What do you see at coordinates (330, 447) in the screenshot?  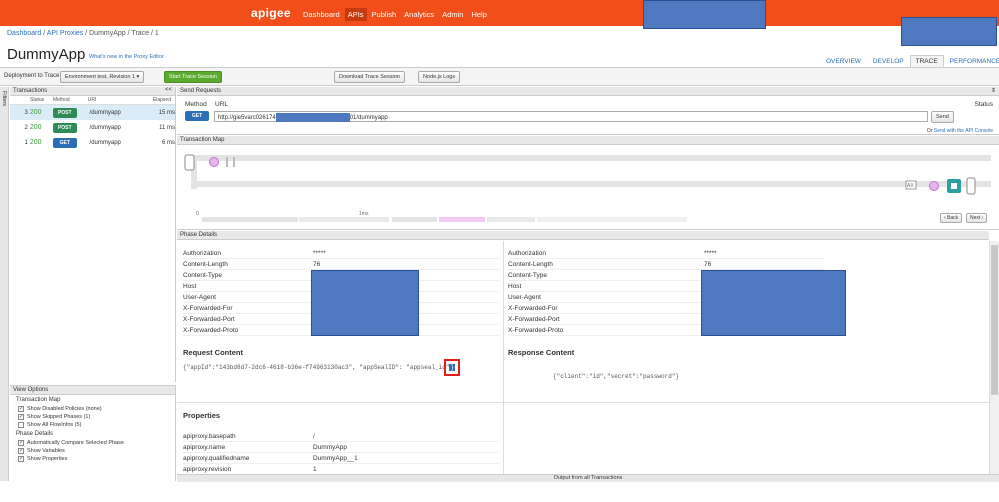 I see `property-value: DummyApp` at bounding box center [330, 447].